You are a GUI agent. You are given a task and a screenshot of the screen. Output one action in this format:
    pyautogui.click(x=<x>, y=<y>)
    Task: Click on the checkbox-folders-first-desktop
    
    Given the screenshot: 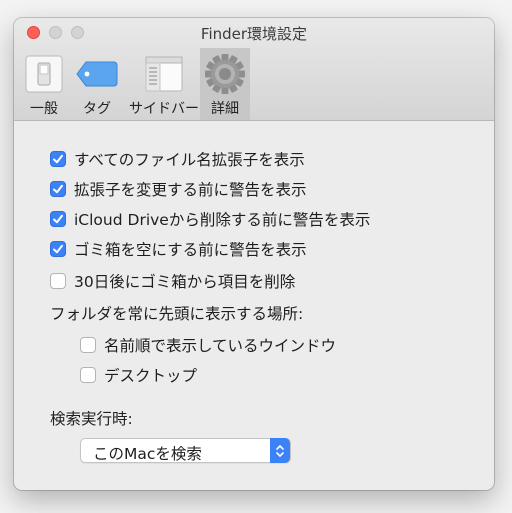 What is the action you would take?
    pyautogui.click(x=88, y=375)
    